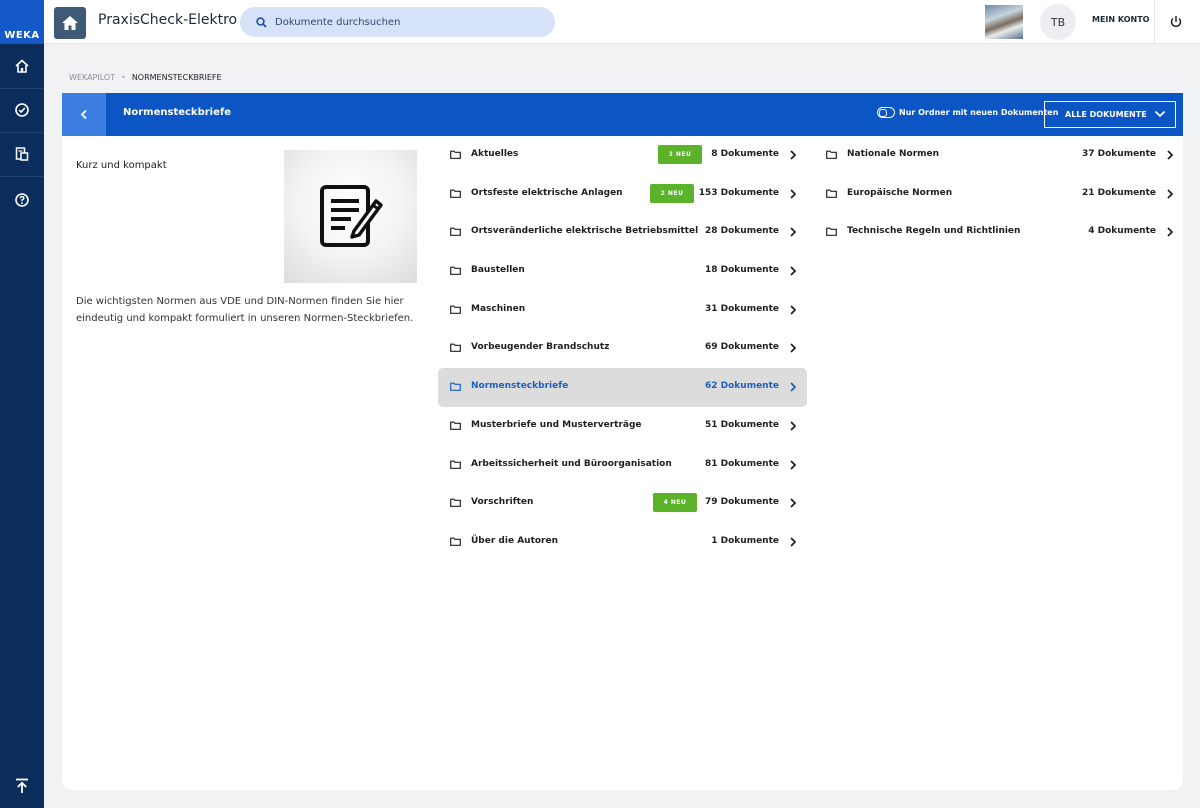  What do you see at coordinates (22, 176) in the screenshot?
I see `rail-divider` at bounding box center [22, 176].